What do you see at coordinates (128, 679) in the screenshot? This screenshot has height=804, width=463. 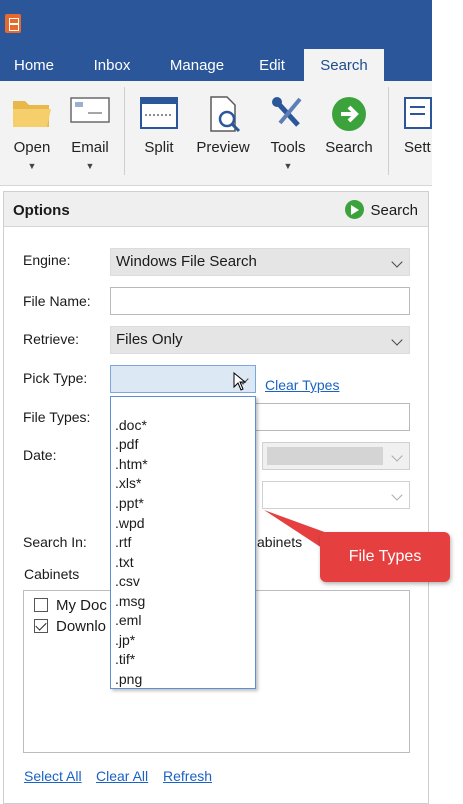 I see `file-type-option: .png` at bounding box center [128, 679].